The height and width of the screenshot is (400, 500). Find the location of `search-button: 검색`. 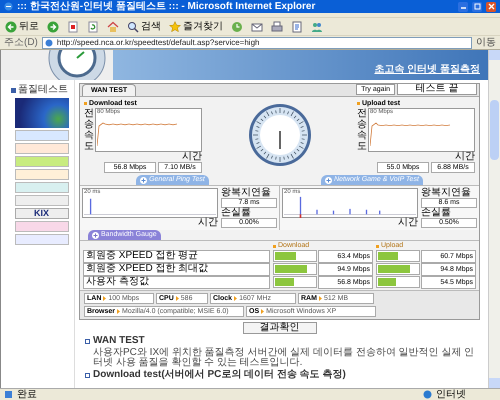

search-button: 검색 is located at coordinates (144, 26).